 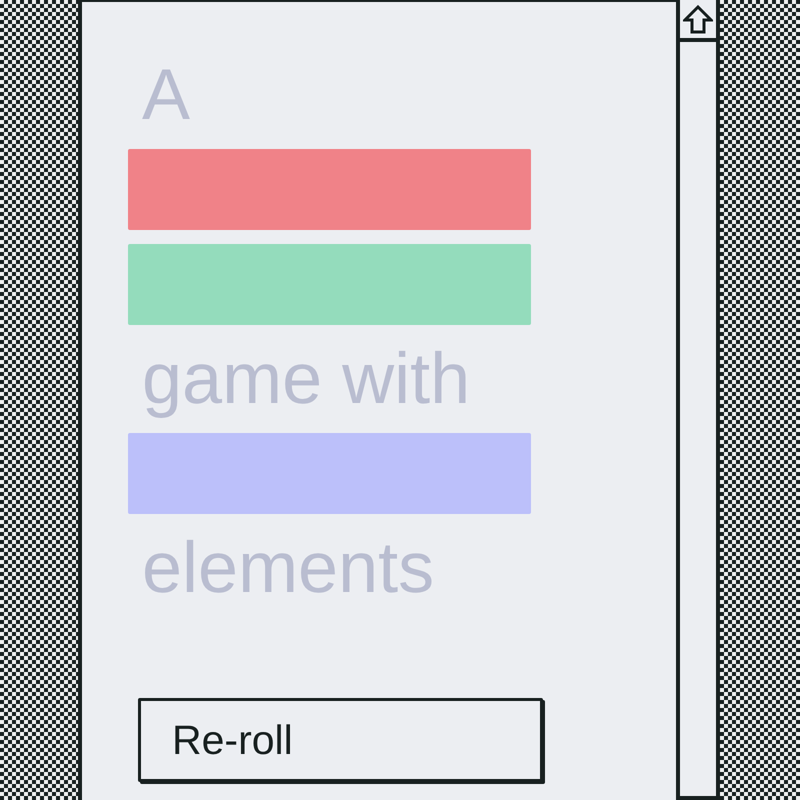 I want to click on scrollbar-track, so click(x=698, y=400).